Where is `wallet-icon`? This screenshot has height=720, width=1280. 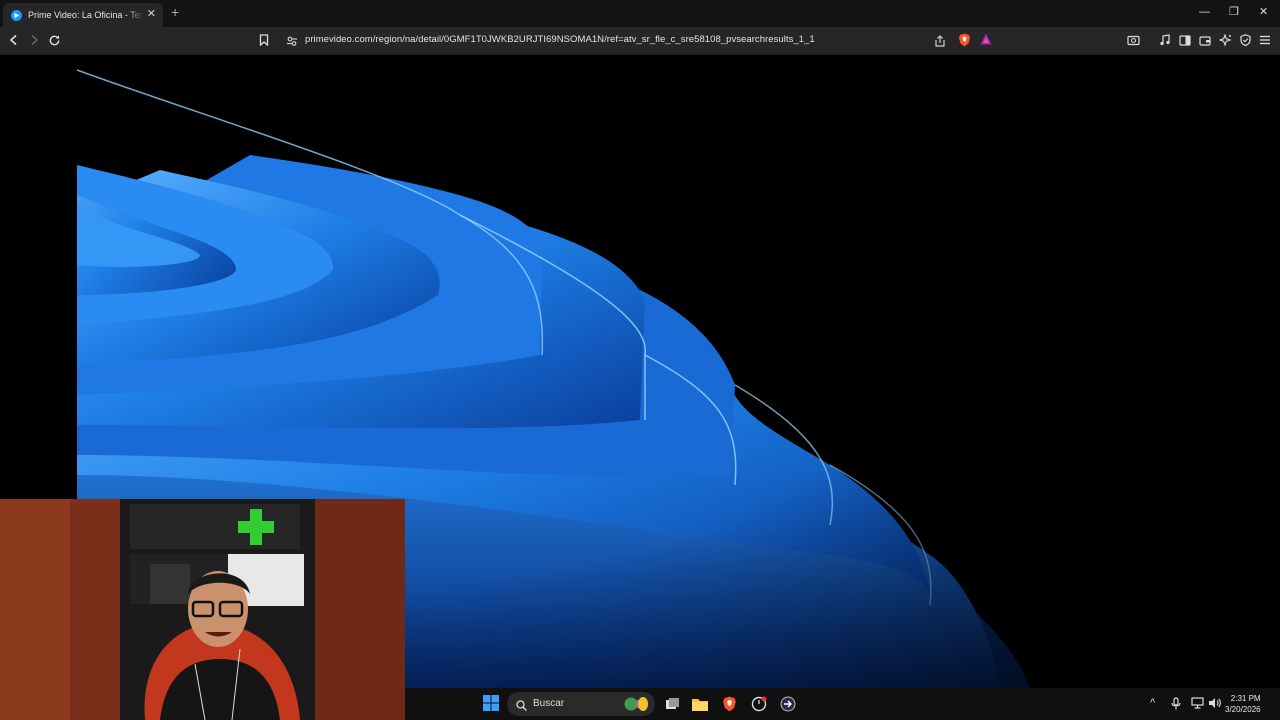 wallet-icon is located at coordinates (1205, 40).